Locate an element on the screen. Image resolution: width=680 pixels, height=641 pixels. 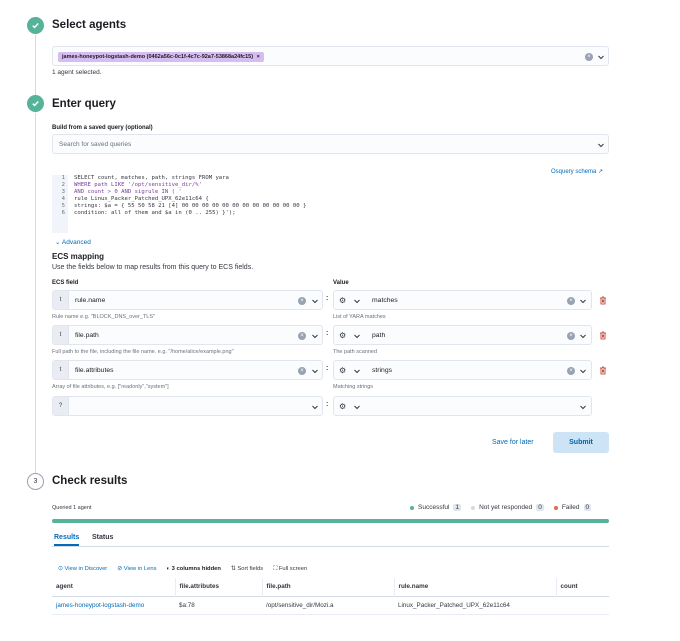
code-line: rule Linux_Packer_Patched_UPX_62e11c64 { is located at coordinates (141, 199).